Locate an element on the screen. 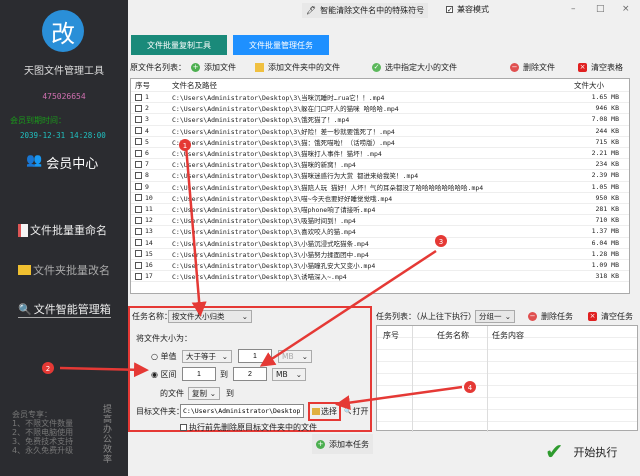 Image resolution: width=640 pixels, height=476 pixels. range-unit-select: MB ⌄ is located at coordinates (289, 374).